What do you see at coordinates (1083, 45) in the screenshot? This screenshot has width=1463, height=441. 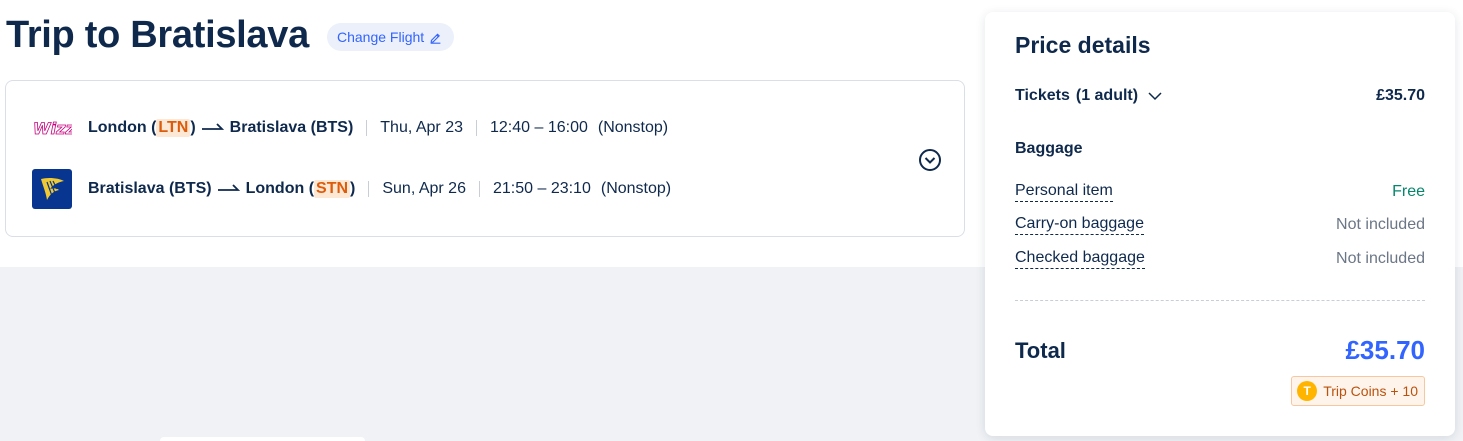 I see `price-details-title: Price details` at bounding box center [1083, 45].